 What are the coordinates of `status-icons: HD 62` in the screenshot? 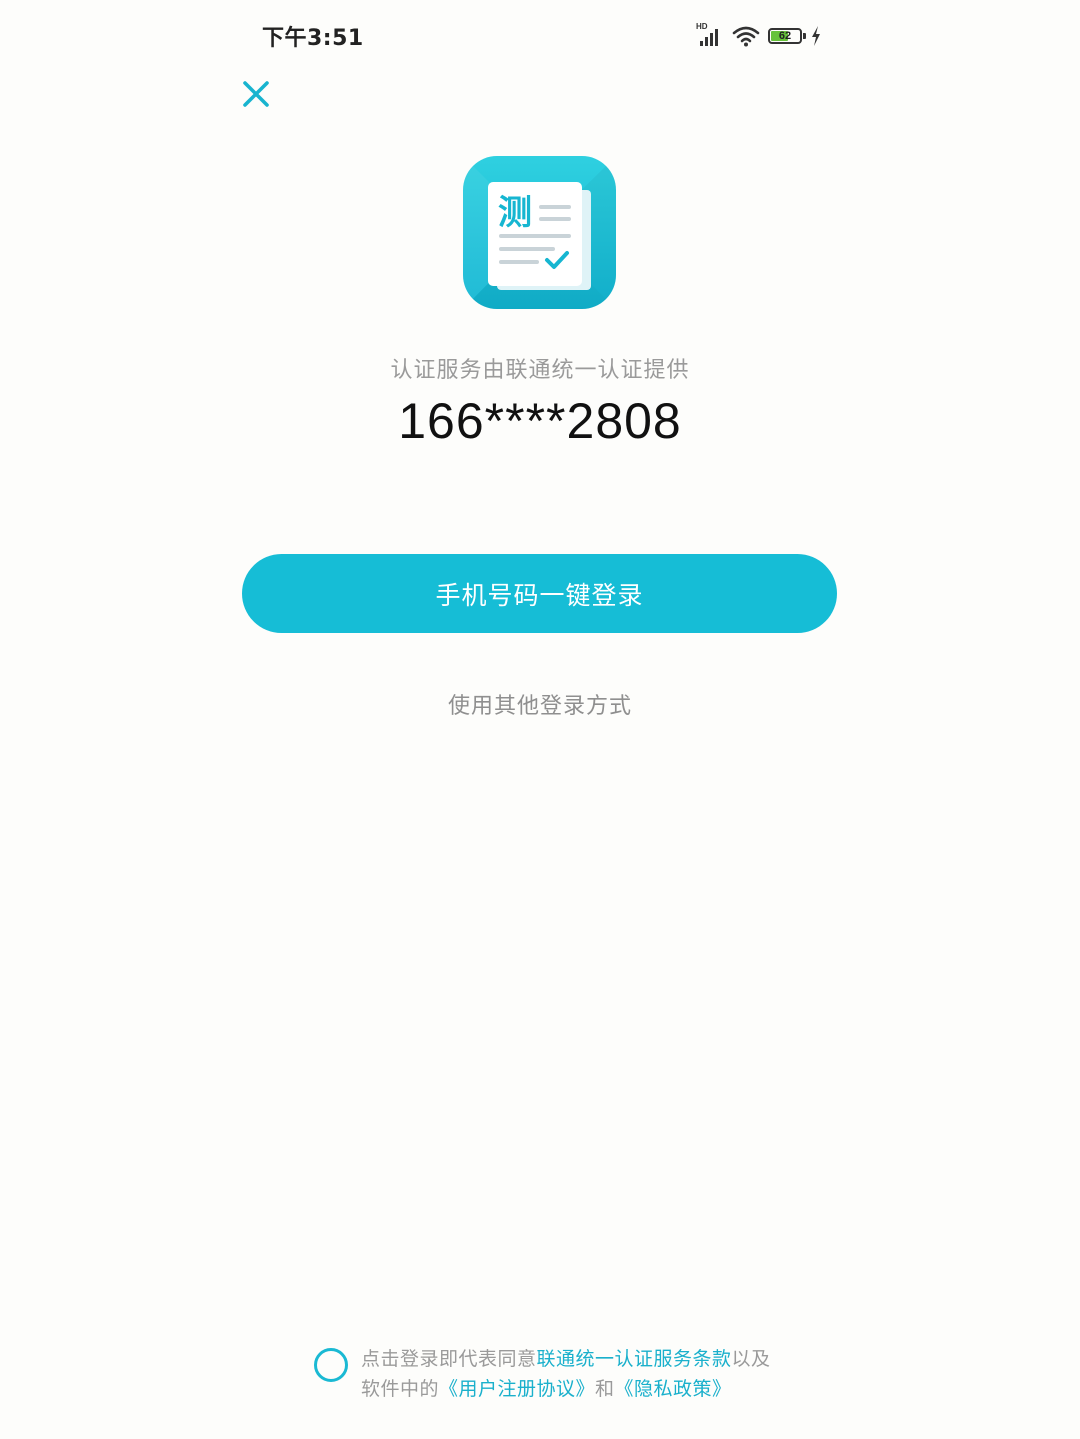 It's located at (759, 36).